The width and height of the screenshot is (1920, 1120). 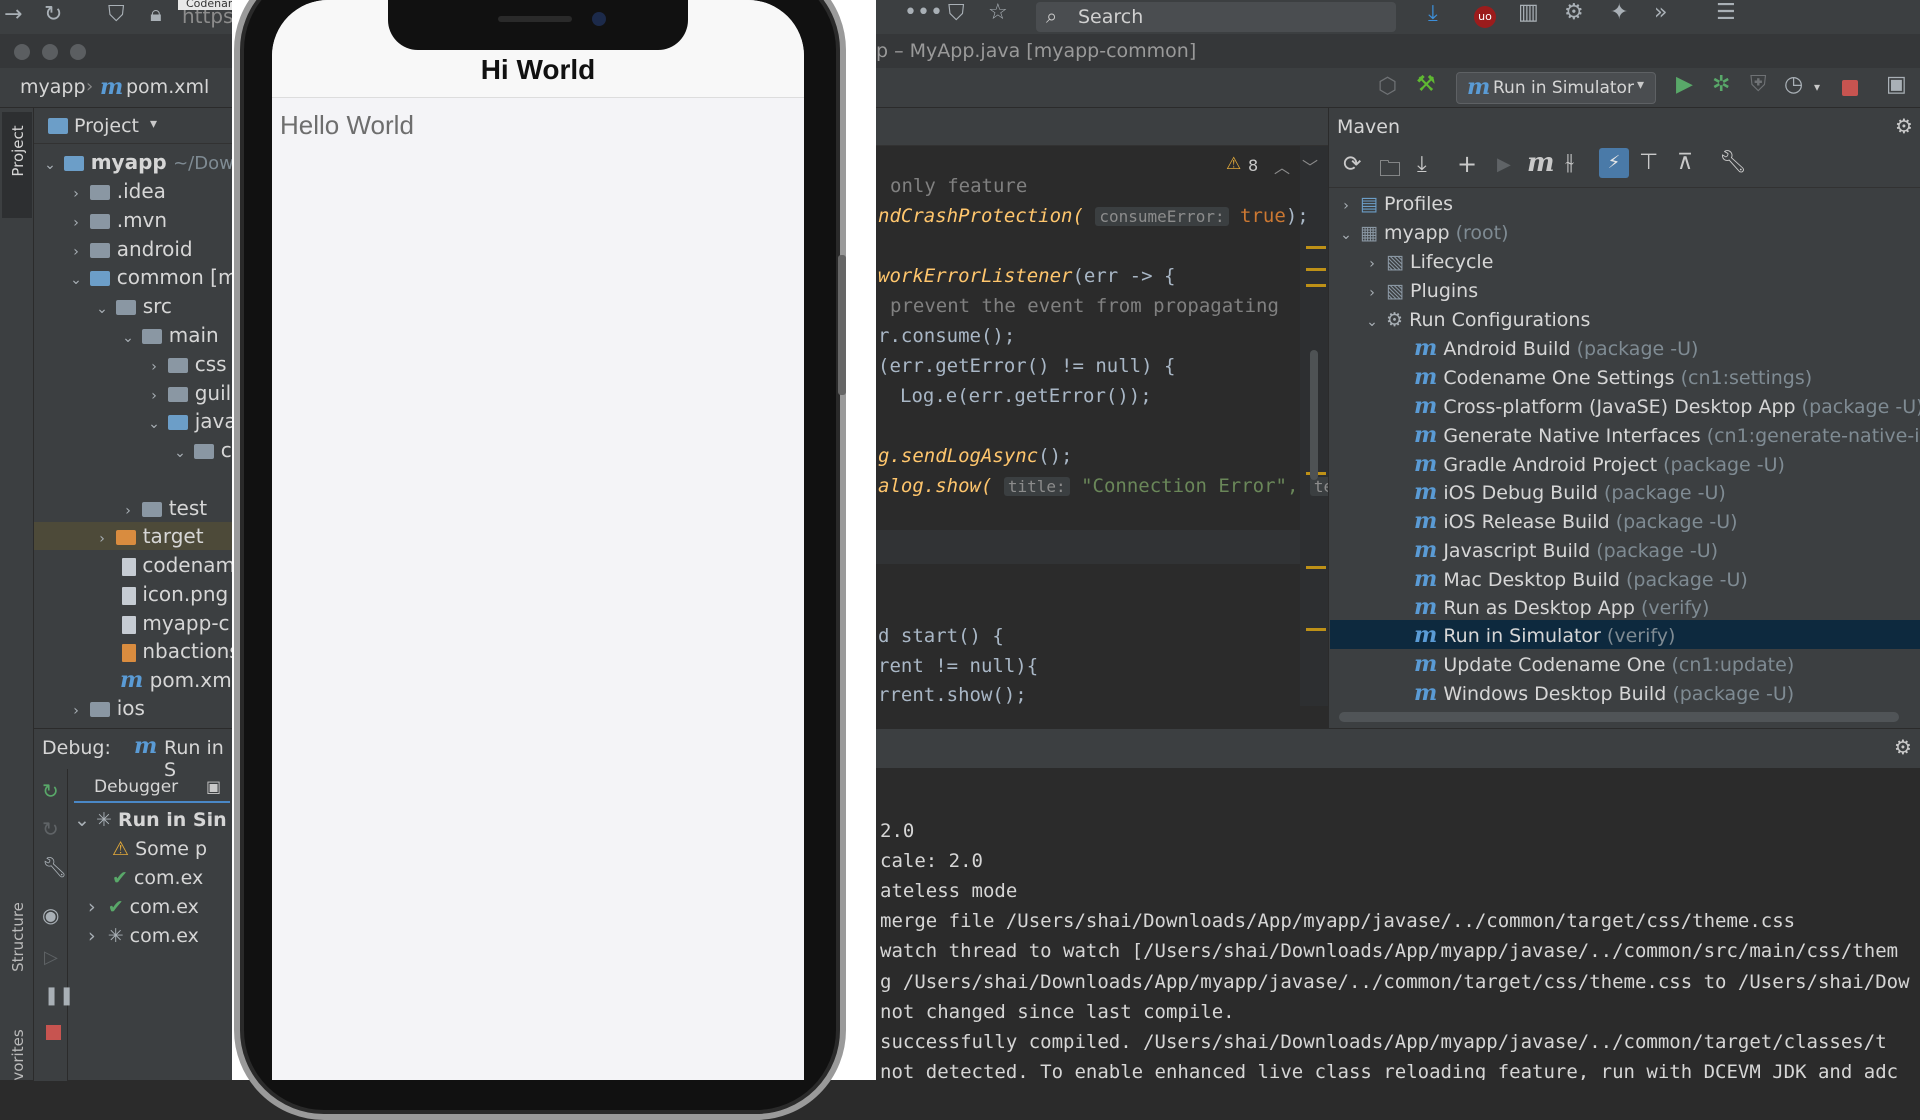 I want to click on debug-tree-check-2: › ✔ com.ex, so click(x=143, y=907).